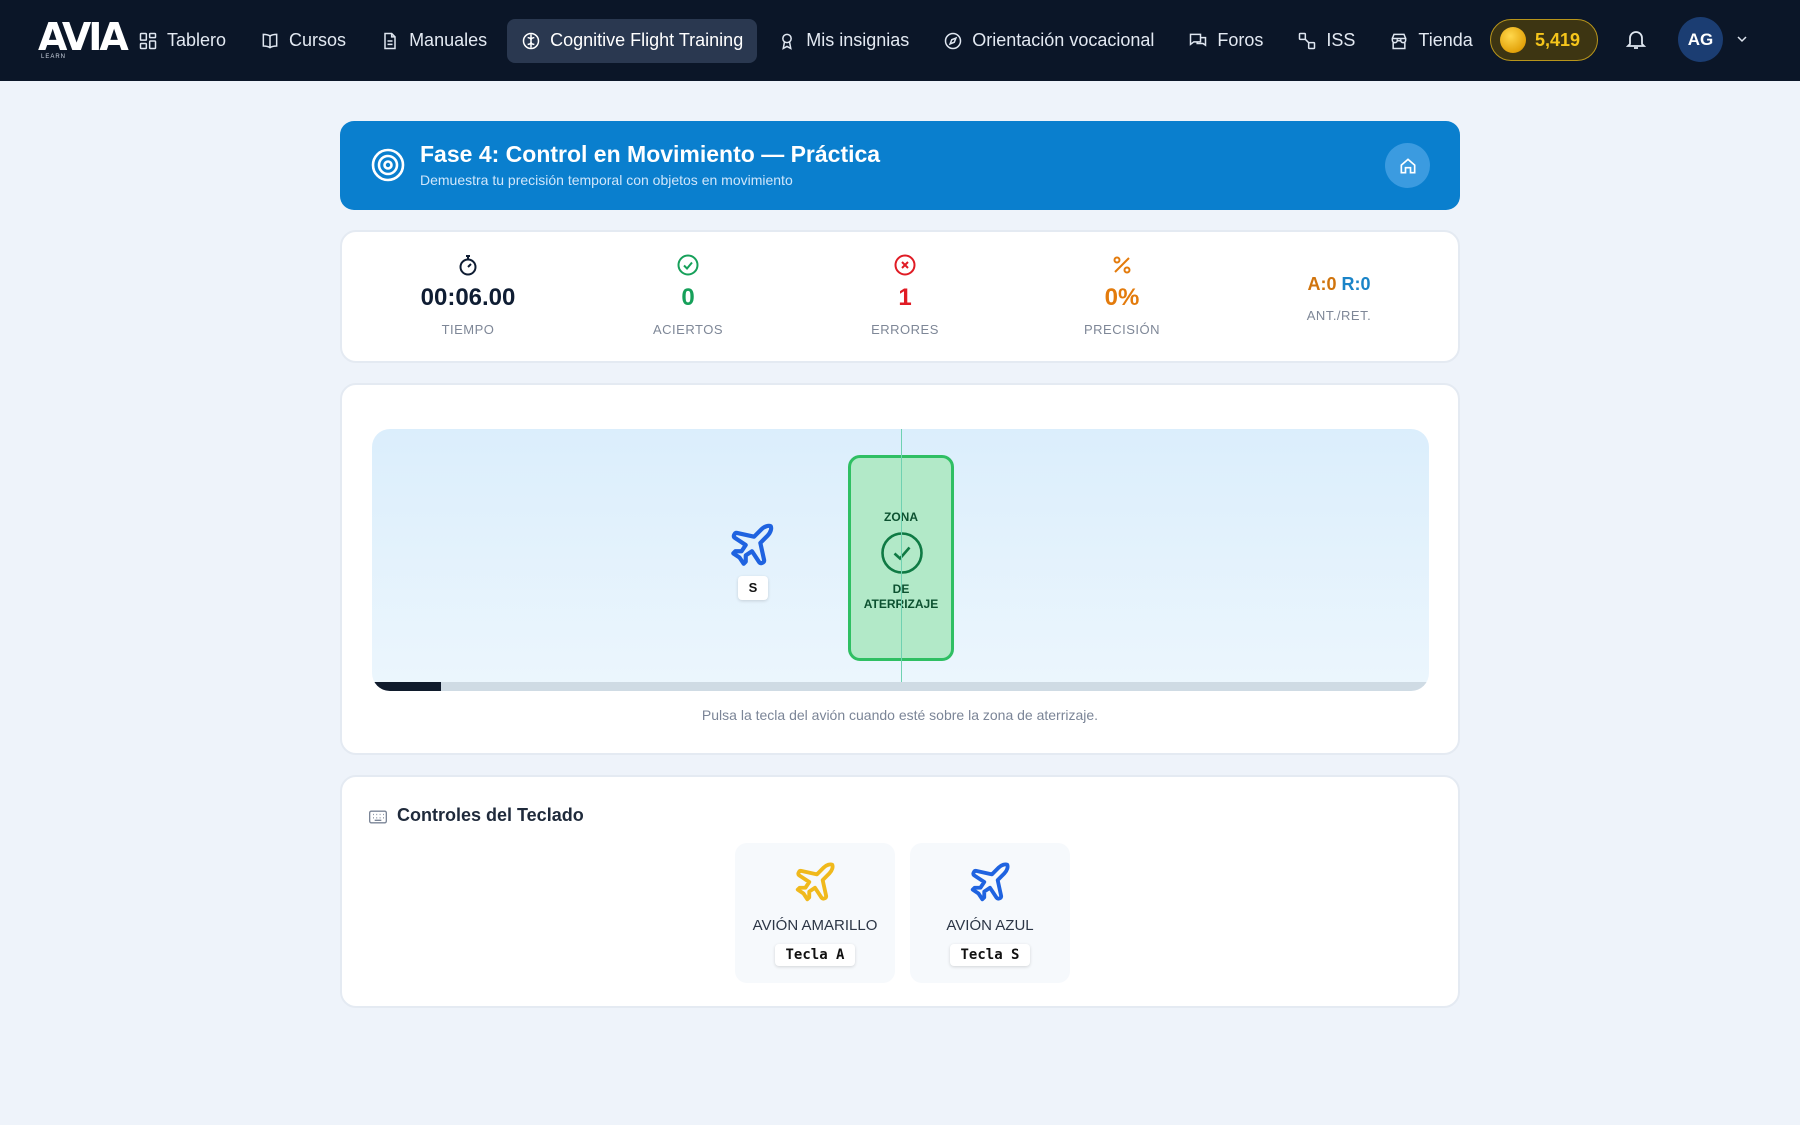  Describe the element at coordinates (905, 265) in the screenshot. I see `x-circle-icon` at that location.